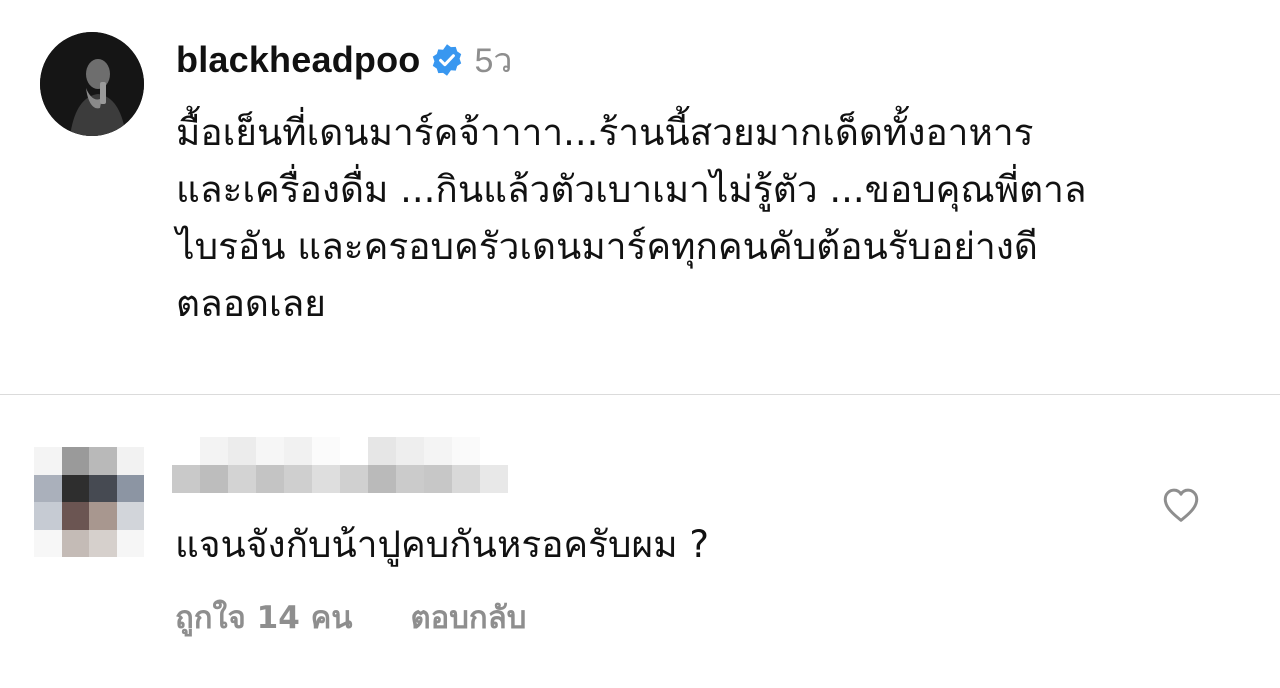 The height and width of the screenshot is (688, 1280). What do you see at coordinates (298, 60) in the screenshot?
I see `post-username: blackheadpoo` at bounding box center [298, 60].